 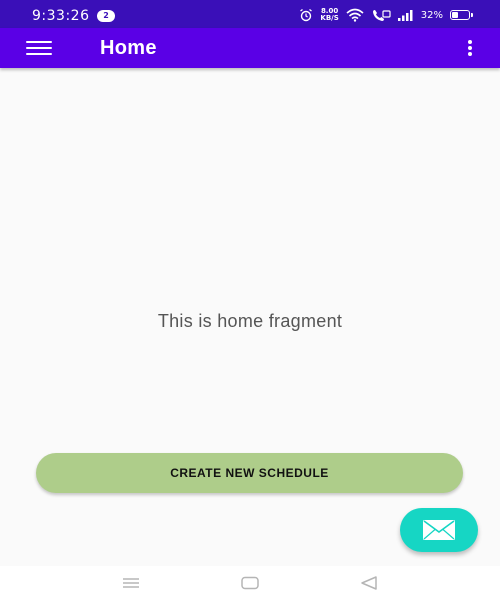 What do you see at coordinates (250, 321) in the screenshot?
I see `fragment-message: This is home fragment` at bounding box center [250, 321].